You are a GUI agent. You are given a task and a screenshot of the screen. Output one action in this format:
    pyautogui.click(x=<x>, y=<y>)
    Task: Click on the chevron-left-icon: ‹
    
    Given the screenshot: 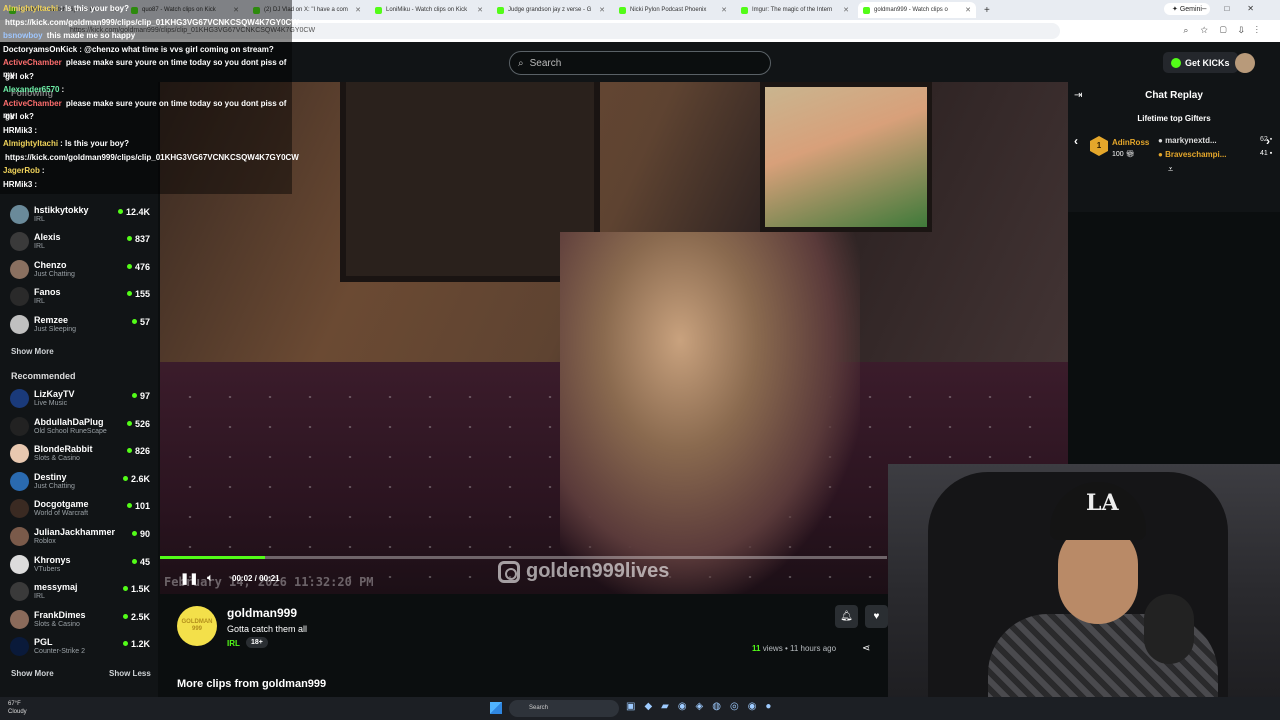 What is the action you would take?
    pyautogui.click(x=1076, y=141)
    